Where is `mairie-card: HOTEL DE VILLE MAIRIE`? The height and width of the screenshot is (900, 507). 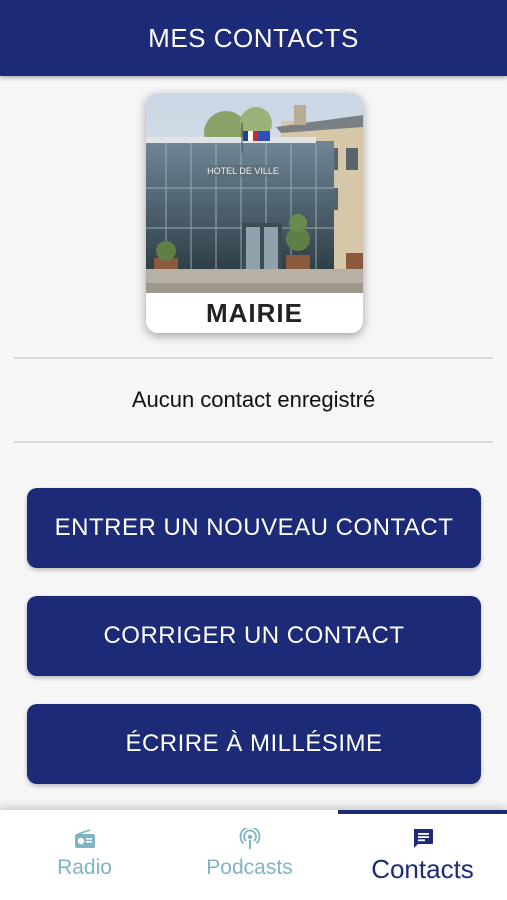
mairie-card: HOTEL DE VILLE MAIRIE is located at coordinates (254, 213).